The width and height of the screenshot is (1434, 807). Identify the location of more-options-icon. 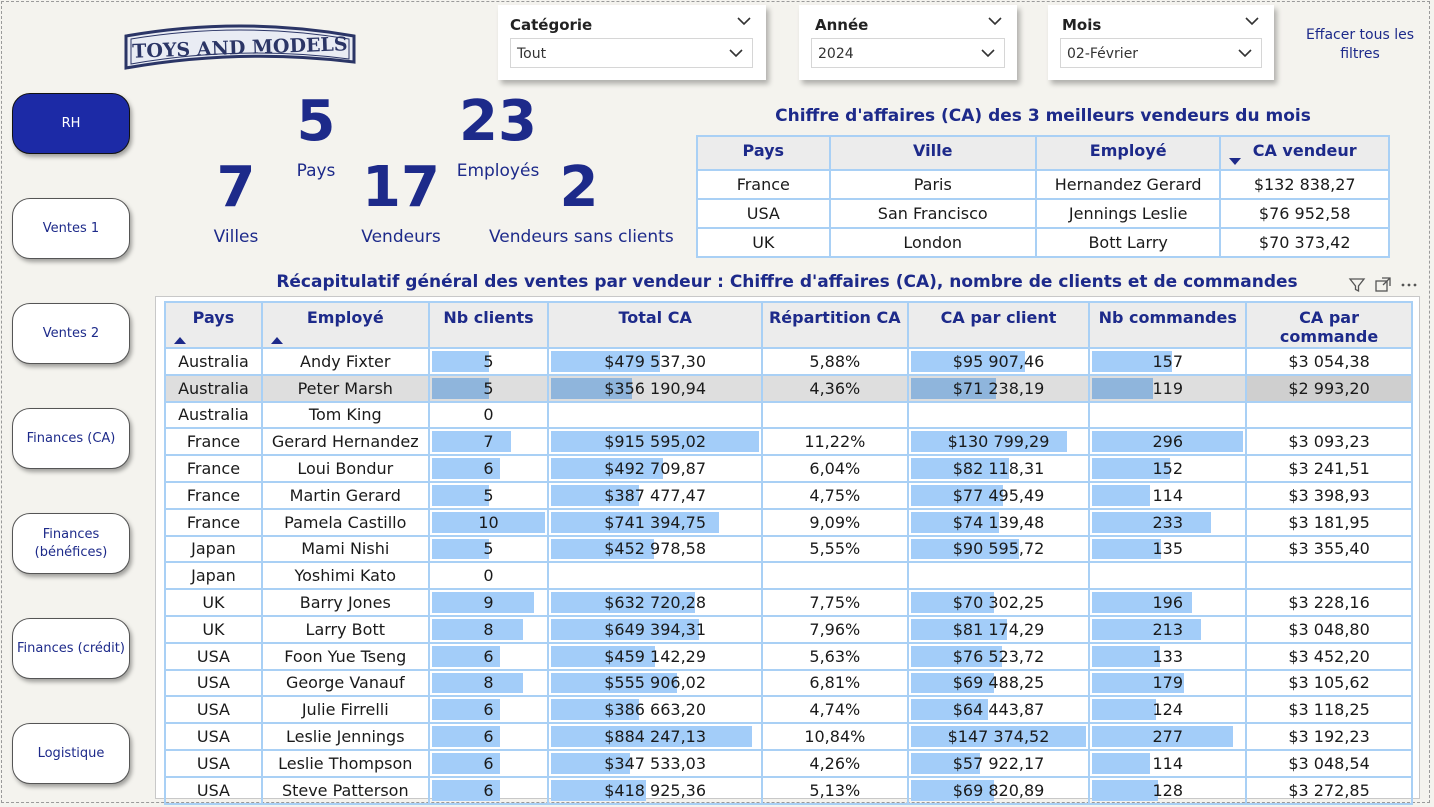
(1409, 285).